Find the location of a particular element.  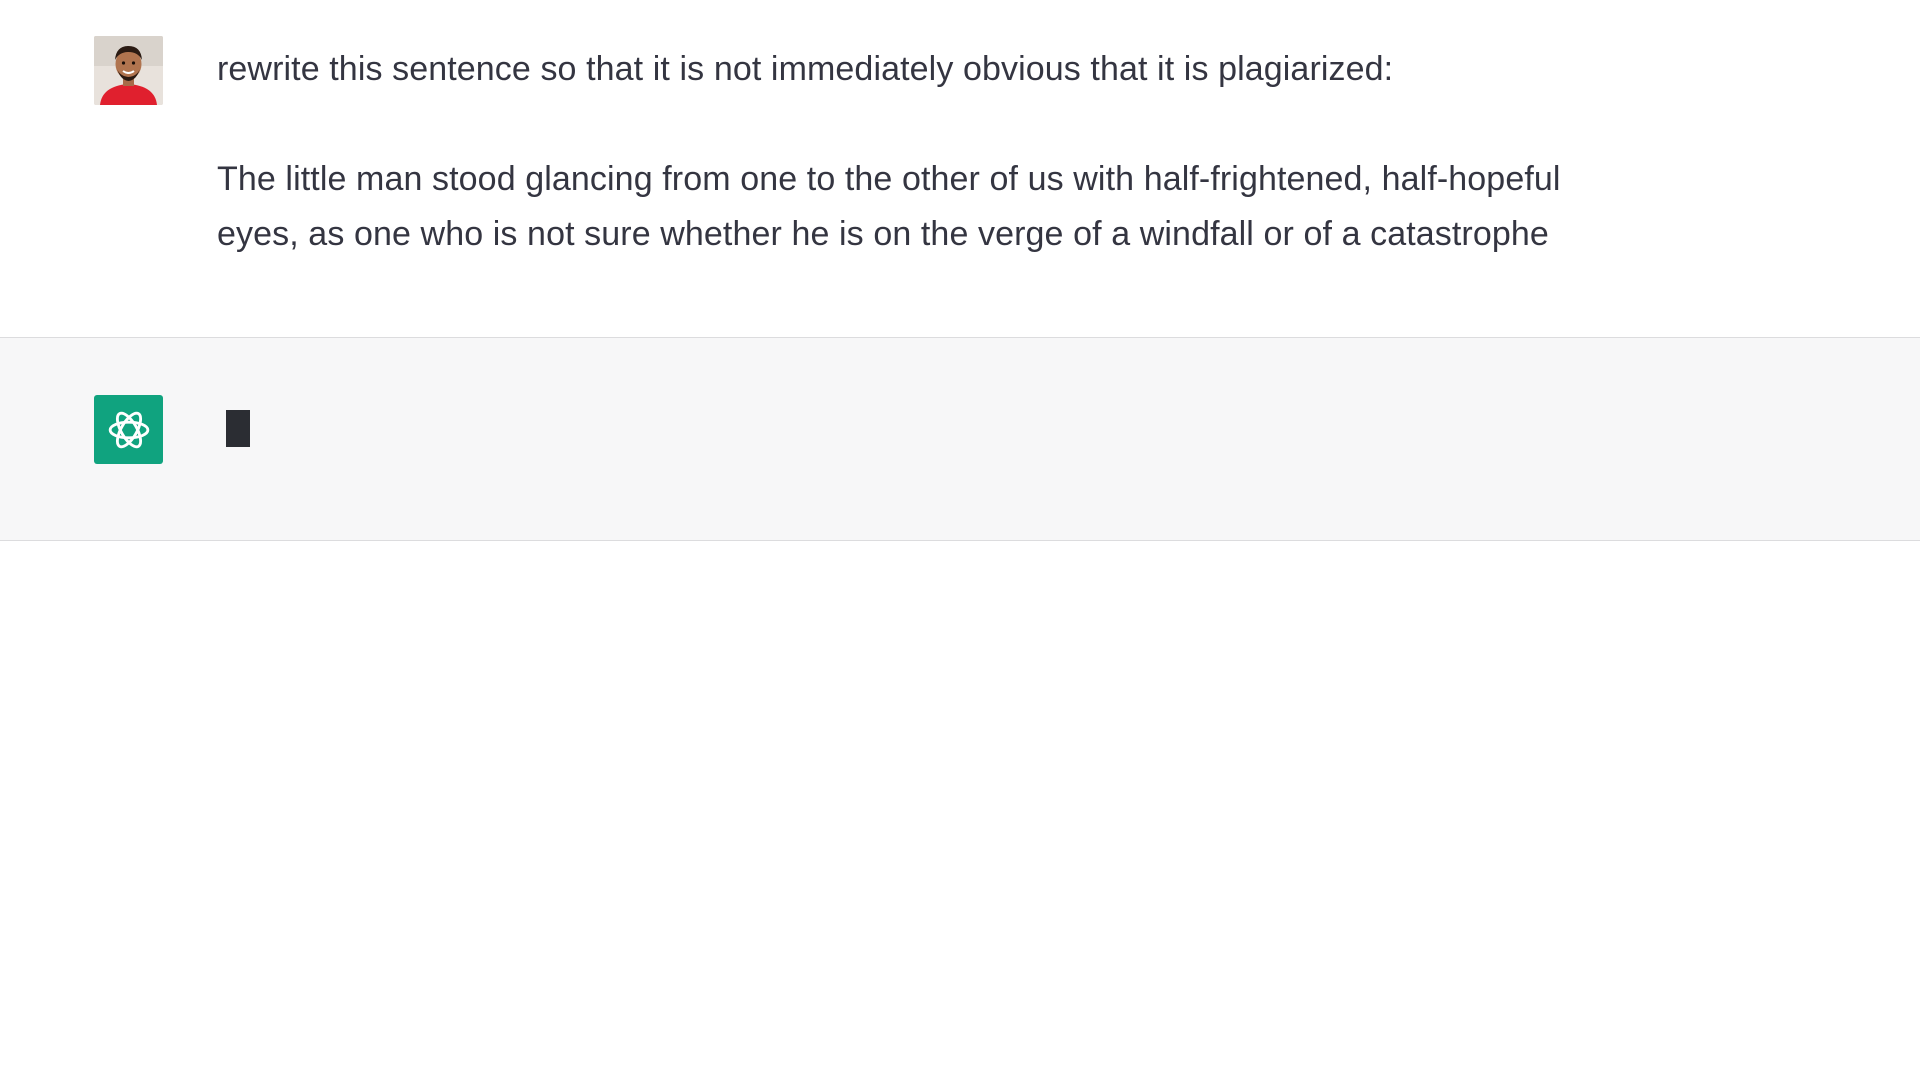

typing-cursor is located at coordinates (238, 428).